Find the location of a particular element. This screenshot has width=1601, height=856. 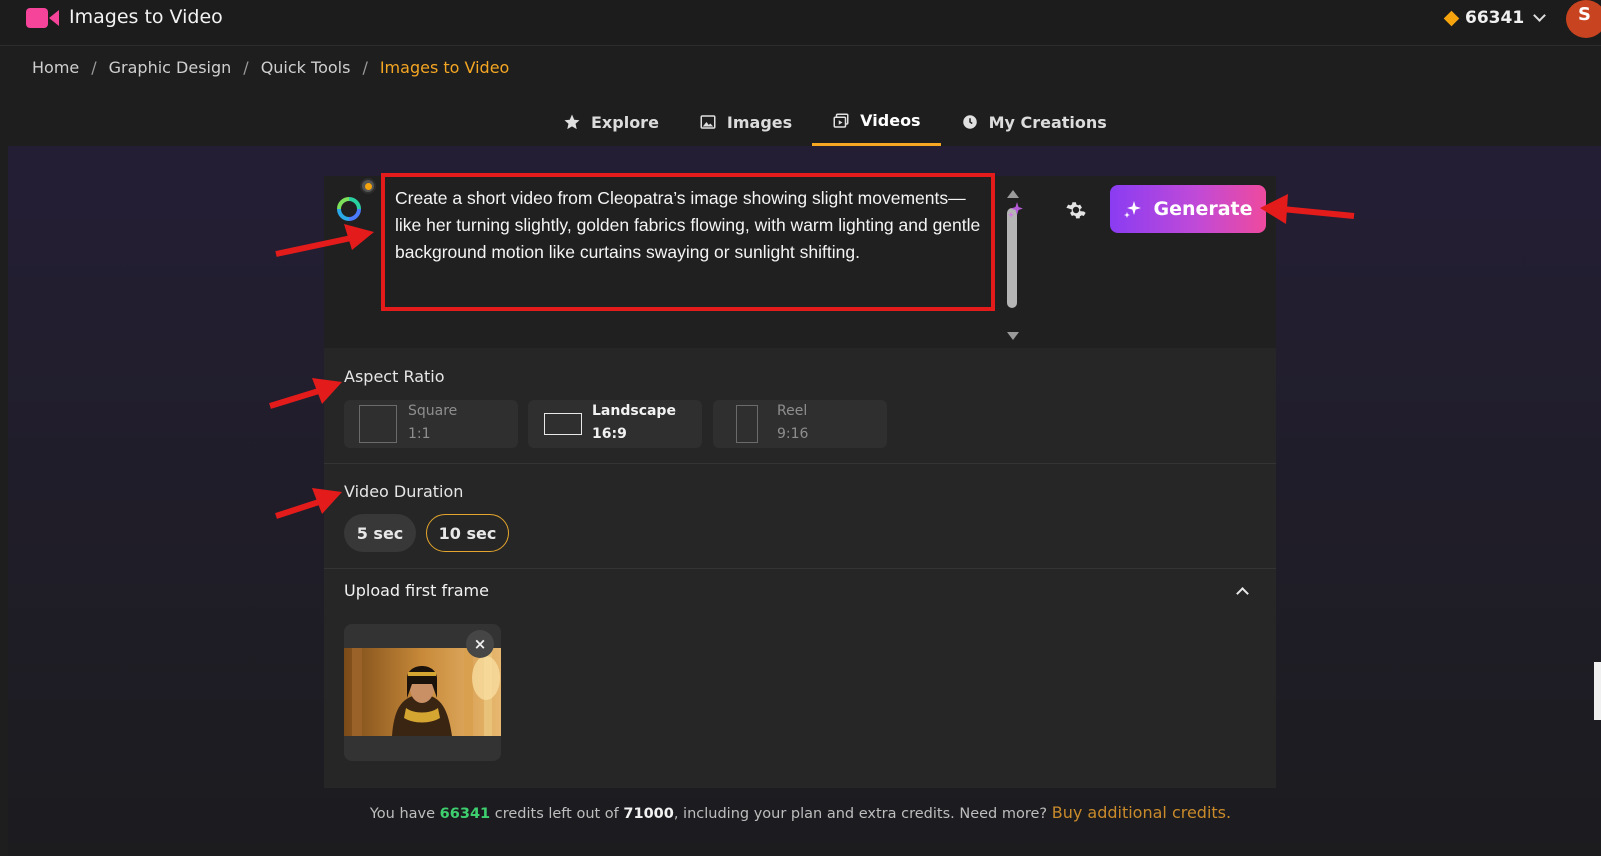

tab-videos: Videos is located at coordinates (876, 122).